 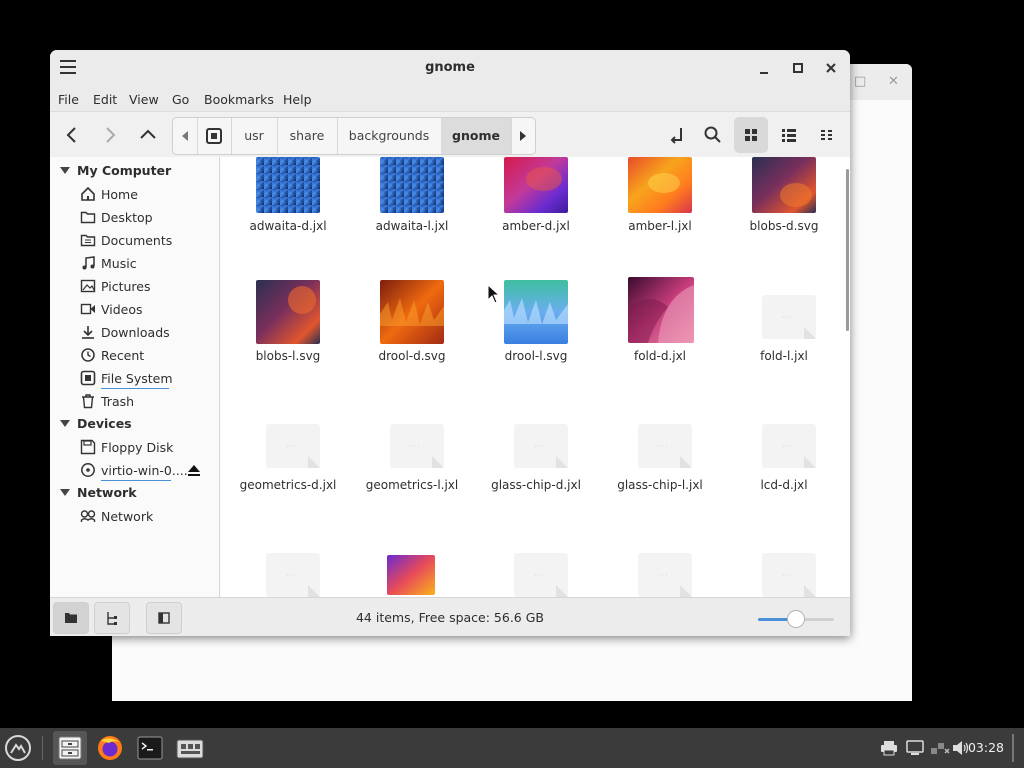 I want to click on file-name: adwaita-d.jxl, so click(x=288, y=226).